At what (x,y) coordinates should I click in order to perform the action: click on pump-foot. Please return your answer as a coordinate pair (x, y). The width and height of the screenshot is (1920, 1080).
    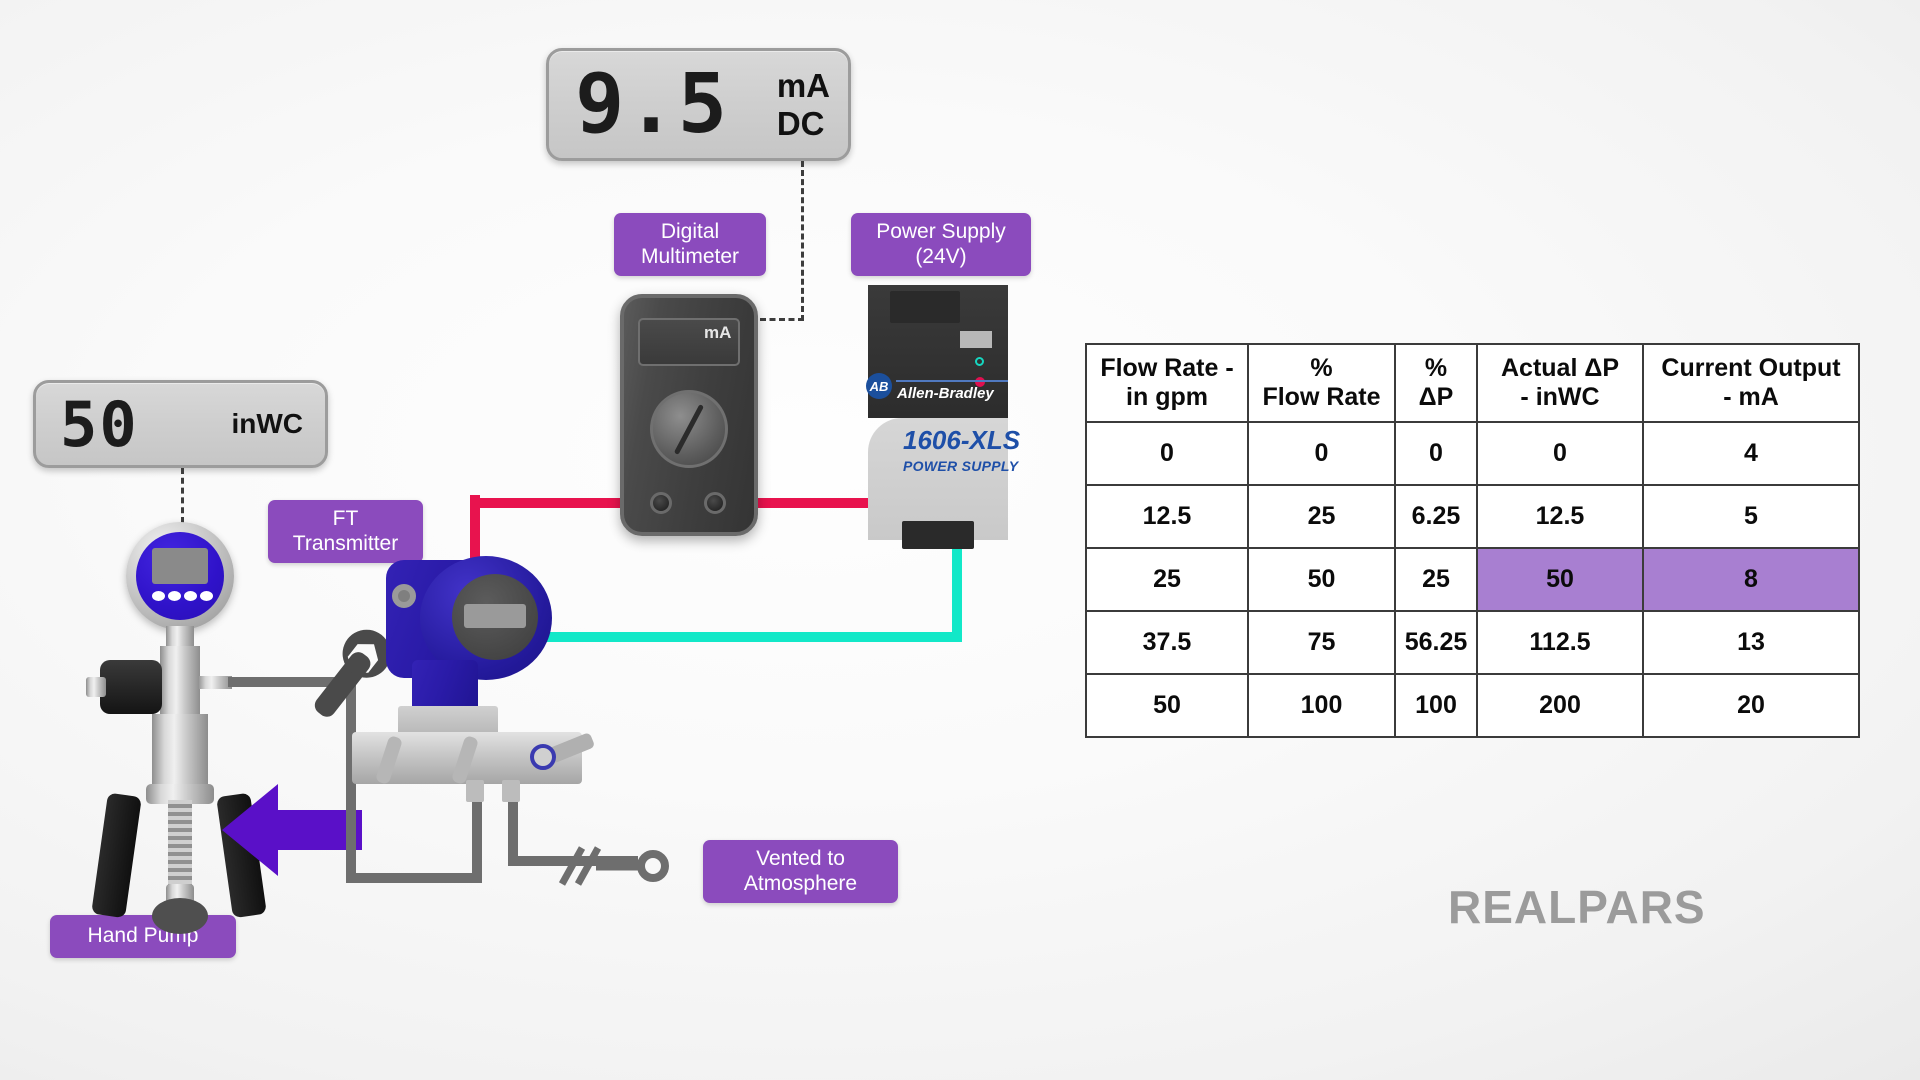
    Looking at the image, I should click on (180, 916).